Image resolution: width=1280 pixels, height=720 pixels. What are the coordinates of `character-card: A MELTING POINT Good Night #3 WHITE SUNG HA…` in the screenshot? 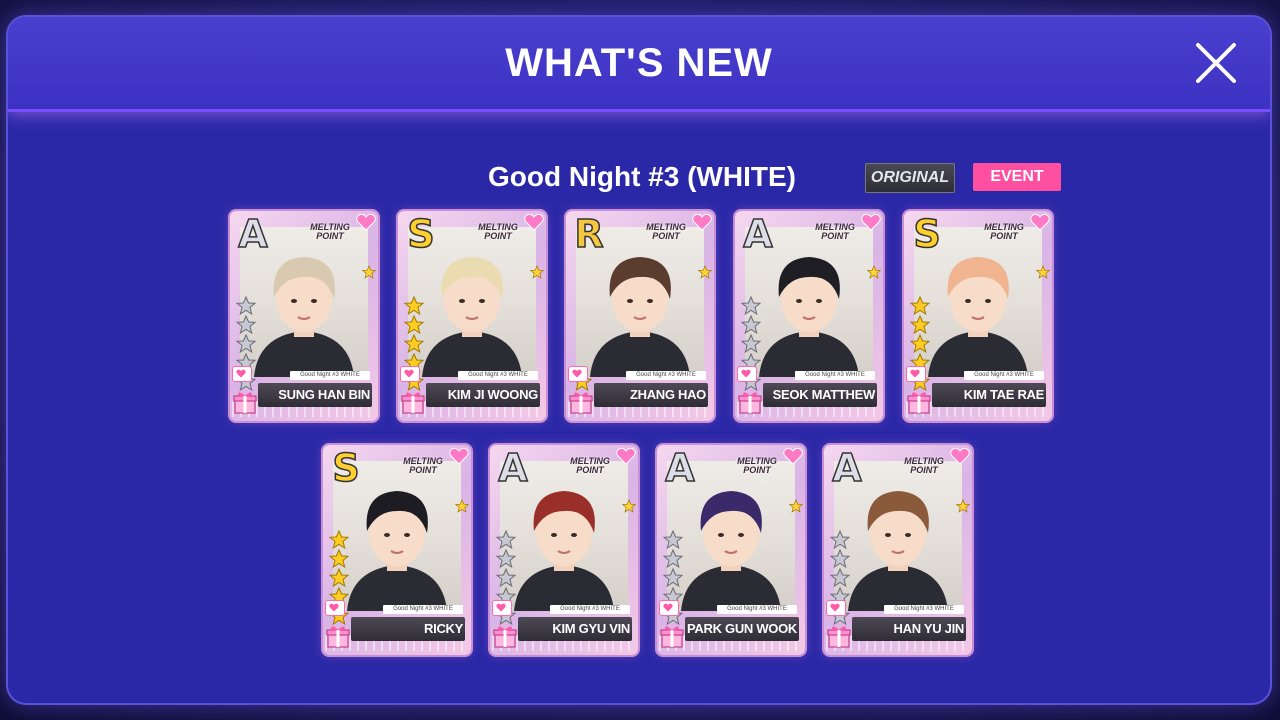 It's located at (304, 316).